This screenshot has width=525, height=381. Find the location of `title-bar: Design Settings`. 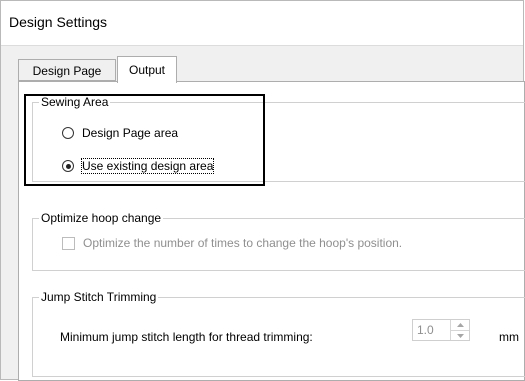

title-bar: Design Settings is located at coordinates (262, 23).